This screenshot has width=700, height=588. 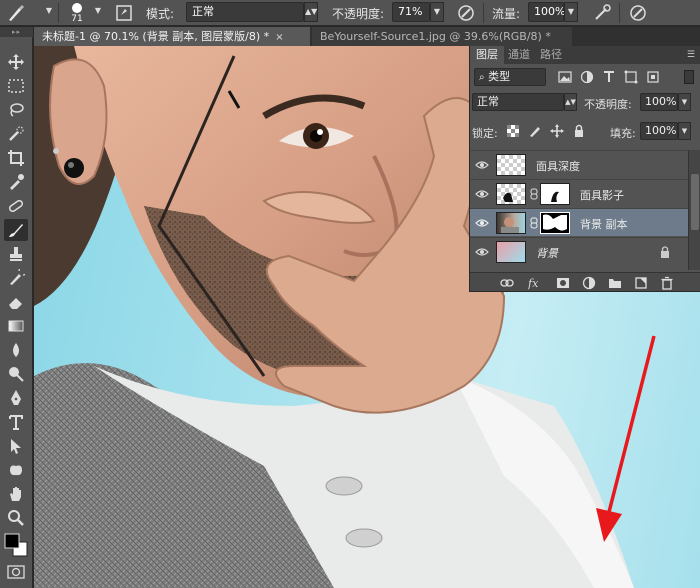 I want to click on layer-opacity-field: 100%, so click(x=659, y=102).